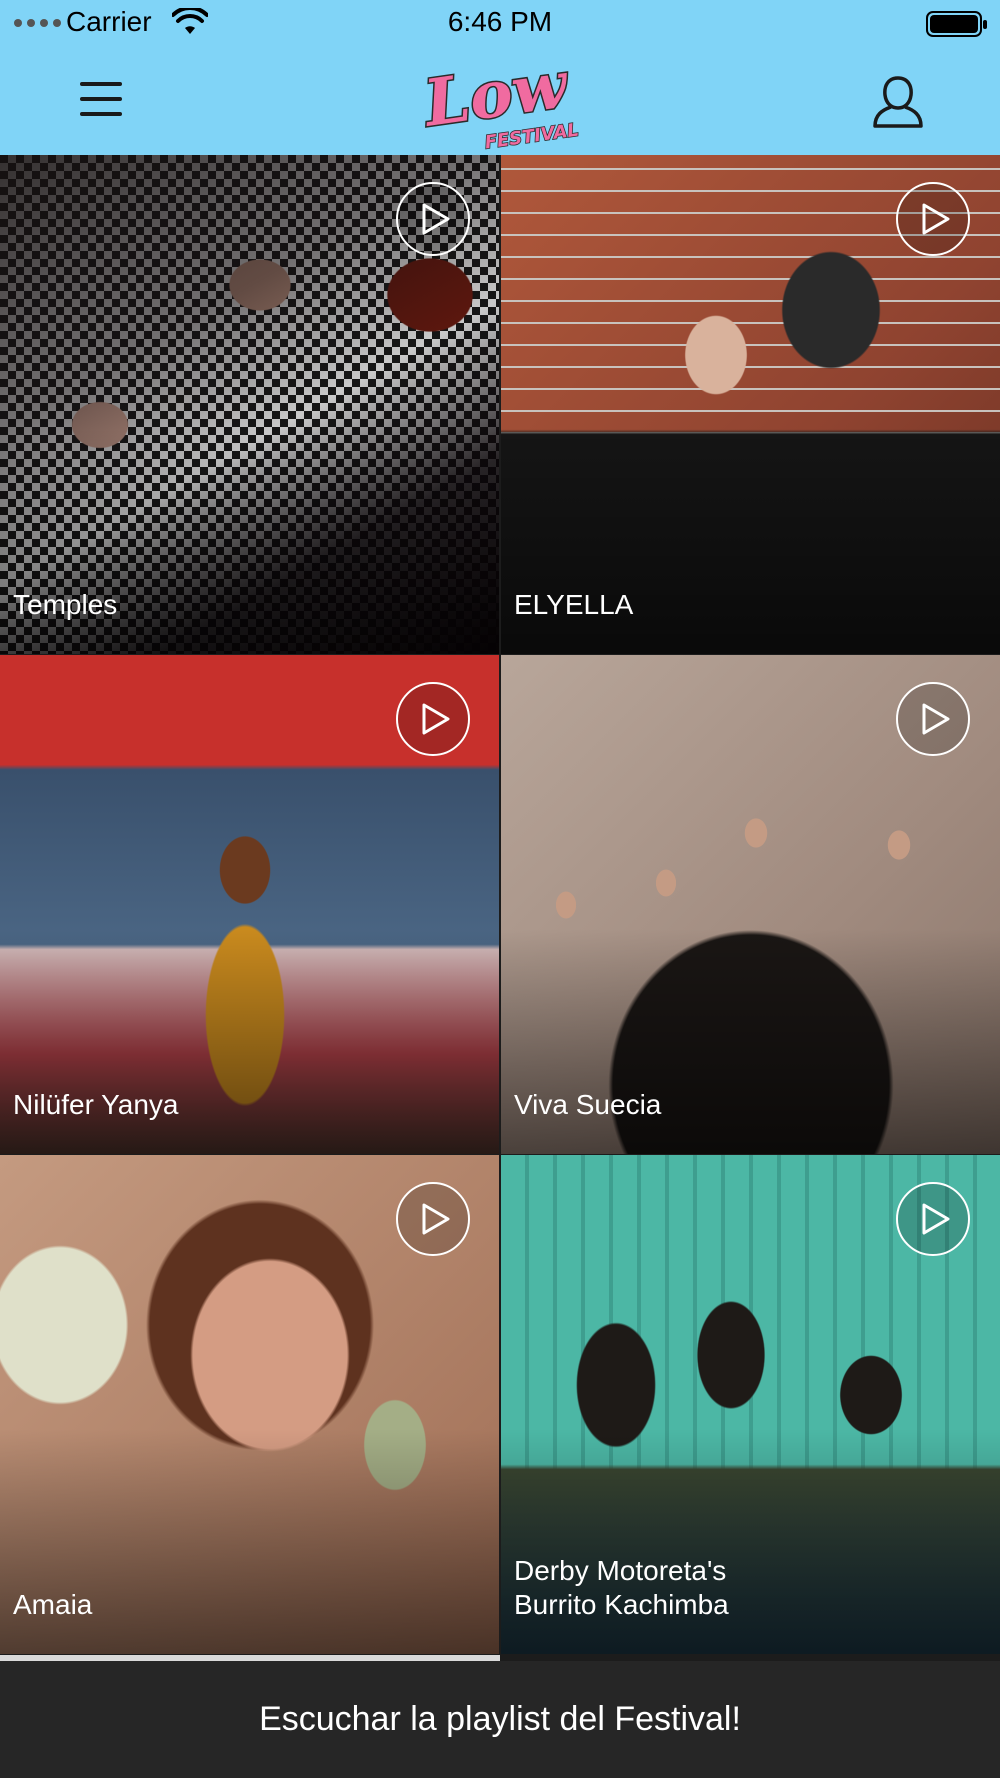 This screenshot has height=1778, width=1000. Describe the element at coordinates (750, 1404) in the screenshot. I see `artist-tile-derby-motoreta: Derby Motoreta's Burrito Kachimba` at that location.